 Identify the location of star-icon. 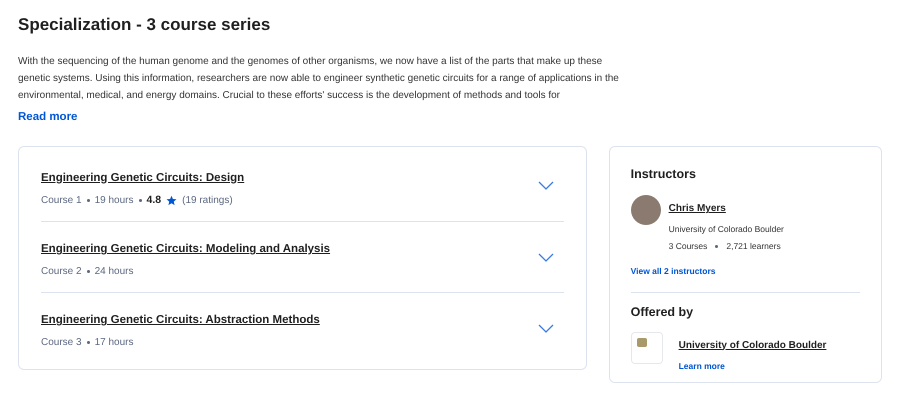
(172, 200).